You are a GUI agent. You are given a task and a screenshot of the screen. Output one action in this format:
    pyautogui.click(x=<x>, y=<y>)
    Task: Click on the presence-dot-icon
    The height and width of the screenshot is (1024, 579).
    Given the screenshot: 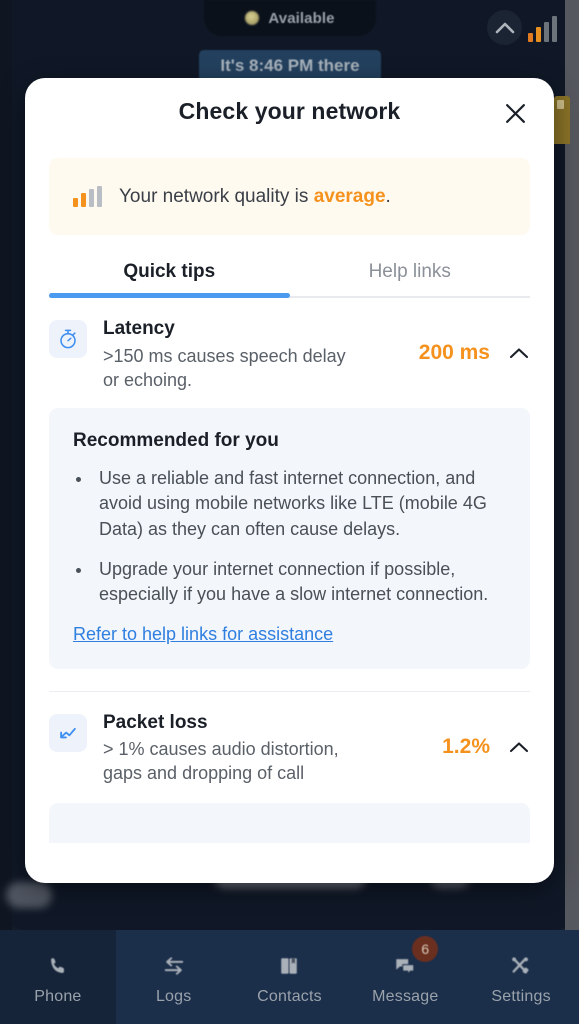 What is the action you would take?
    pyautogui.click(x=252, y=18)
    